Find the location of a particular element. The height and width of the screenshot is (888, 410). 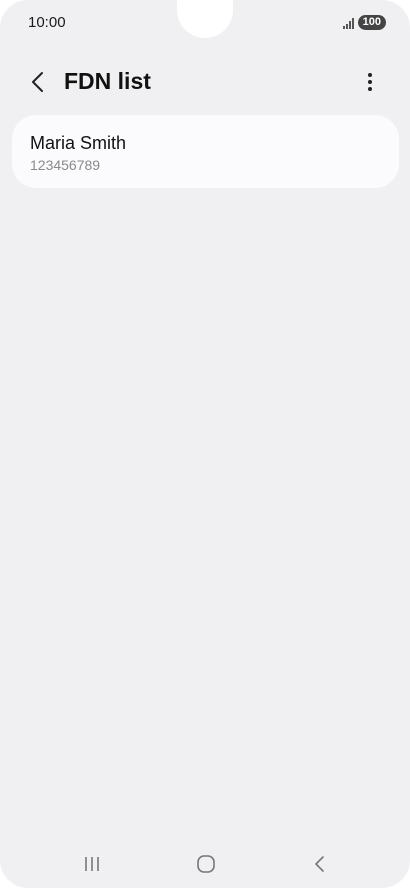

status-icons: 100 is located at coordinates (364, 22).